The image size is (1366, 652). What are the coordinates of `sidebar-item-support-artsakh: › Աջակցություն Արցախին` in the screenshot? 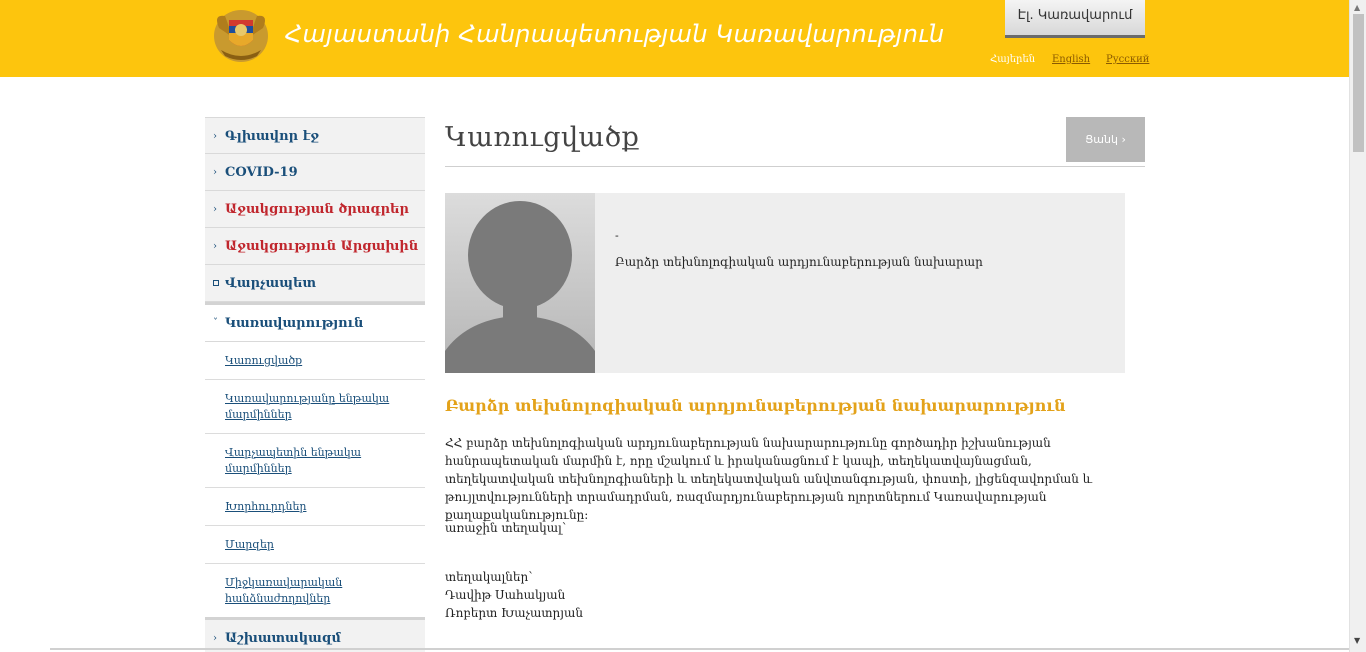 It's located at (315, 246).